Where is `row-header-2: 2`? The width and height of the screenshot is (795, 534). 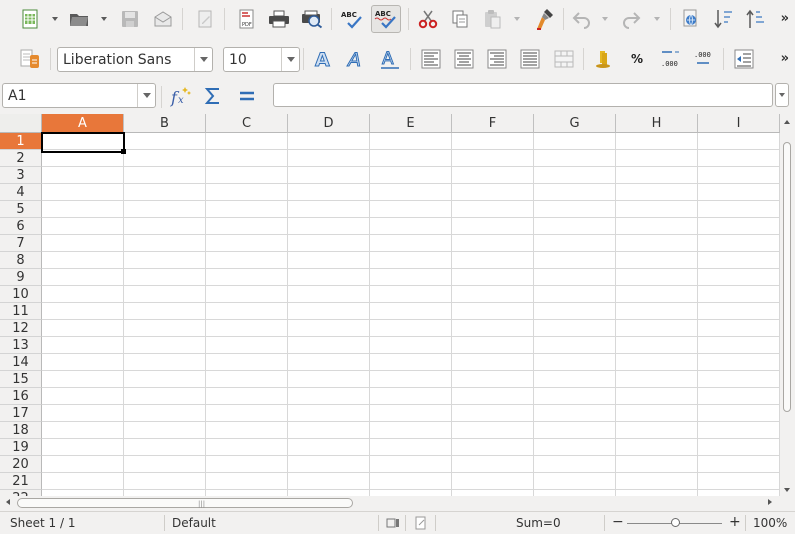
row-header-2: 2 is located at coordinates (21, 158).